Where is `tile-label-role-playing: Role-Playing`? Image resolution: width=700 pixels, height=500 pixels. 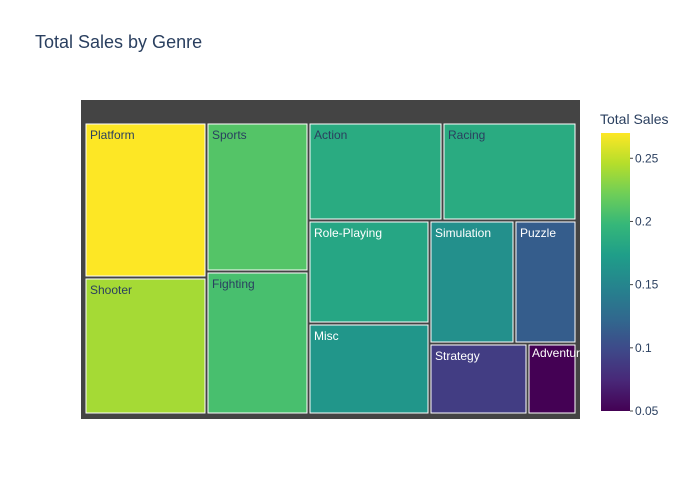
tile-label-role-playing: Role-Playing is located at coordinates (348, 233).